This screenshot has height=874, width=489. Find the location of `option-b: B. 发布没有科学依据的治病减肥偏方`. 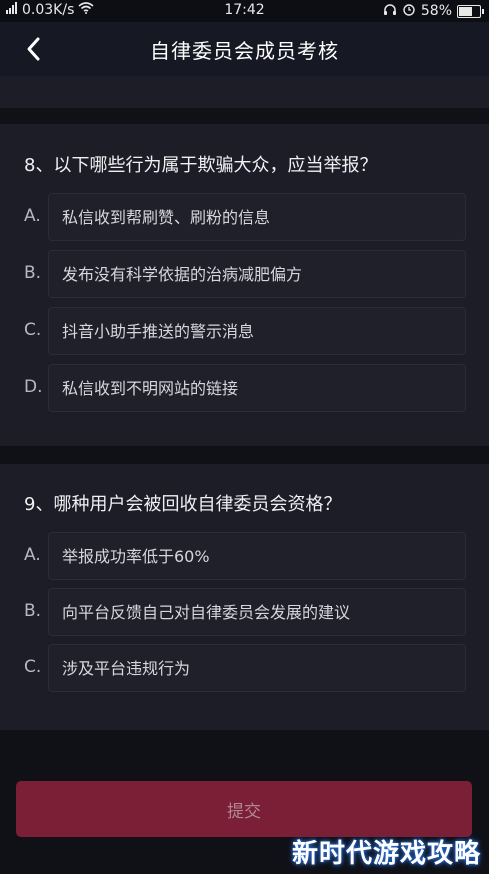

option-b: B. 发布没有科学依据的治病减肥偏方 is located at coordinates (244, 274).